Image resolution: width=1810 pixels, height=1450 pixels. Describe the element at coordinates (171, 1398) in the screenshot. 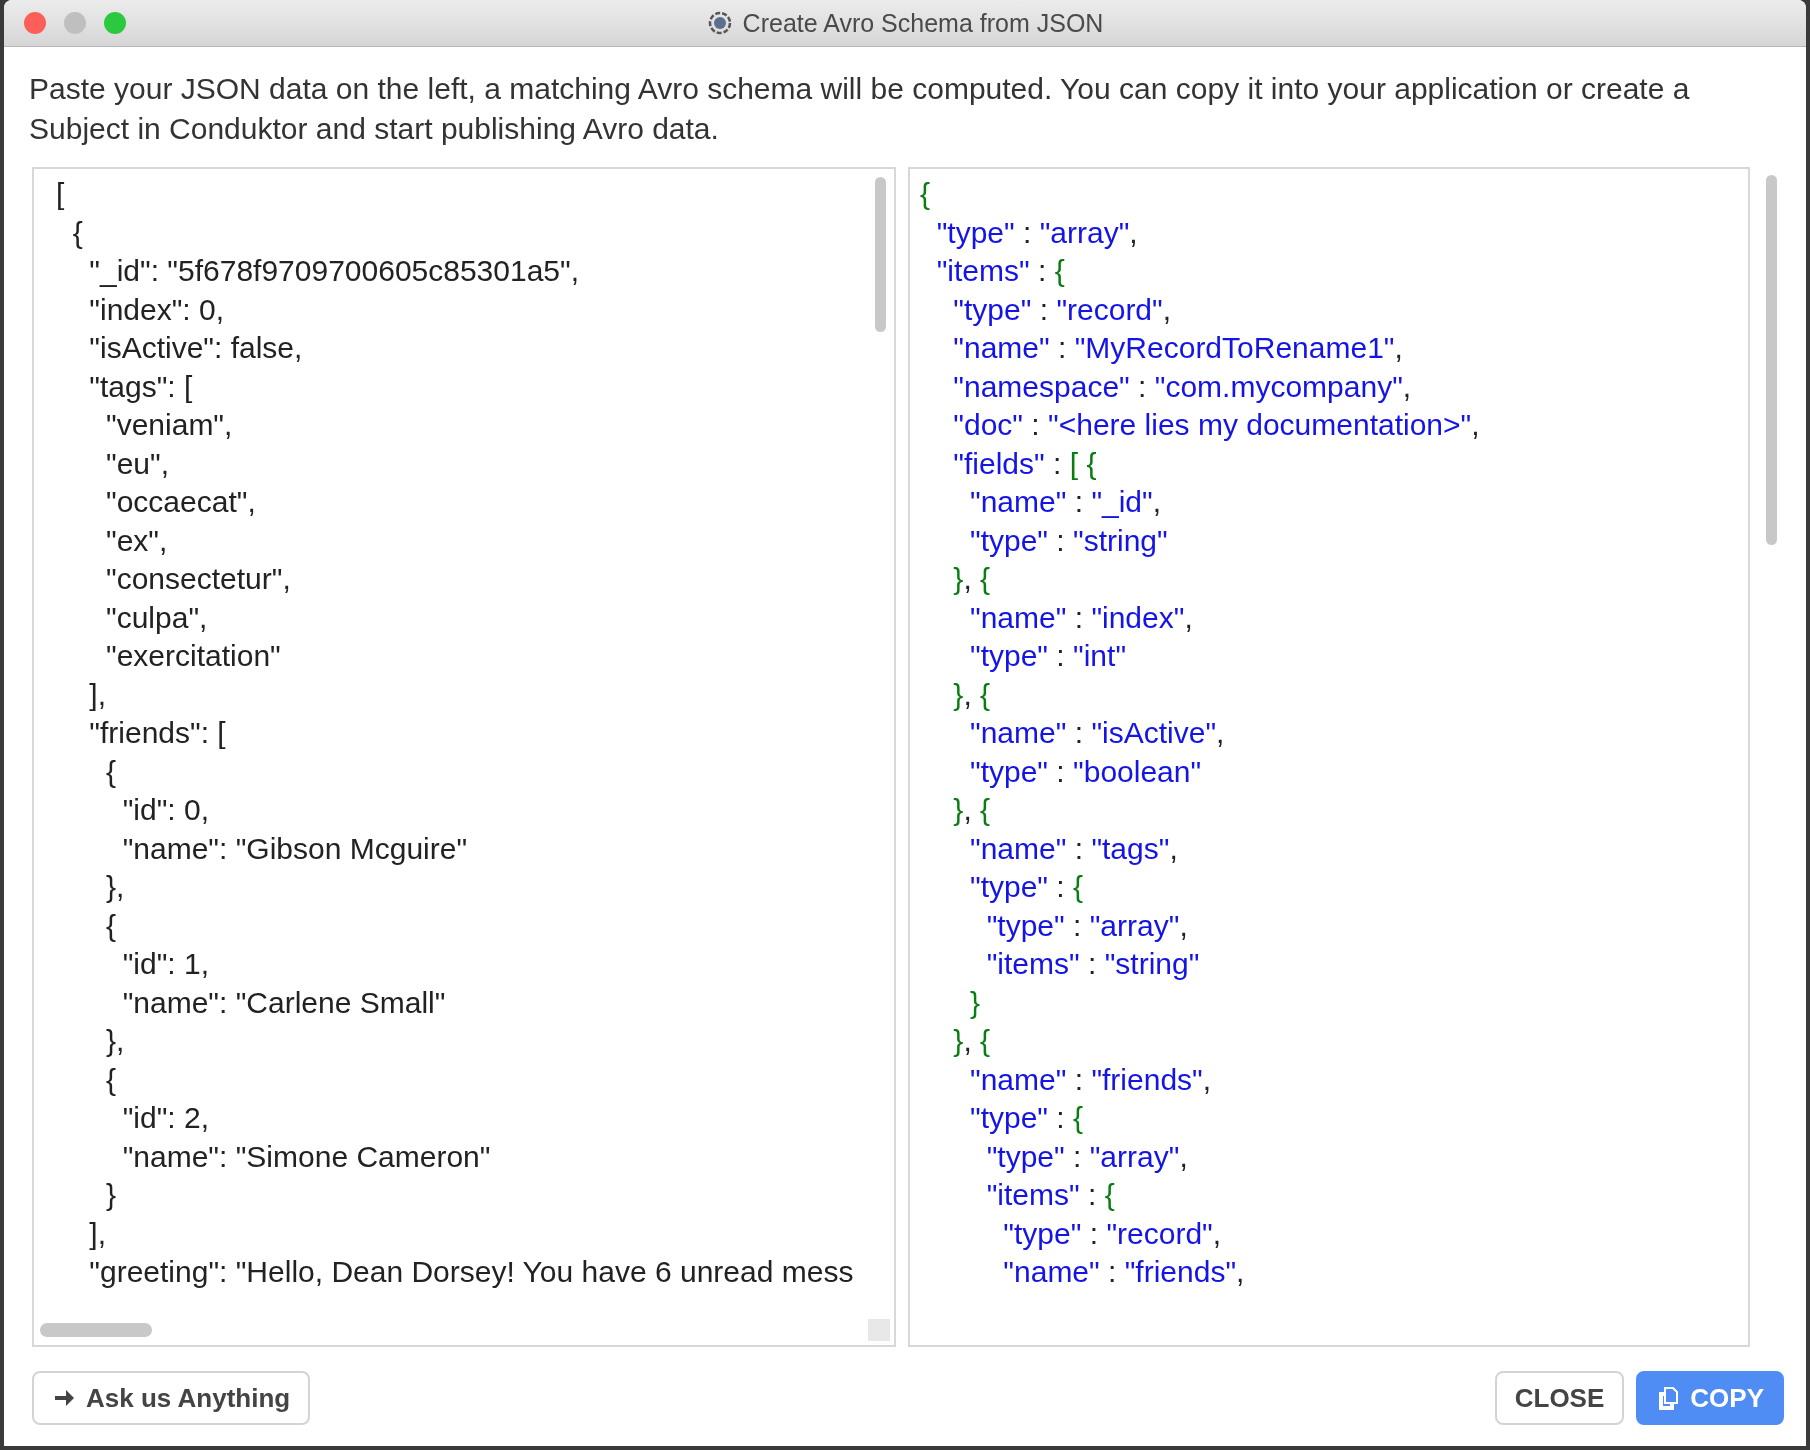

I see `ask-us-anything-button: Ask us Anything` at that location.